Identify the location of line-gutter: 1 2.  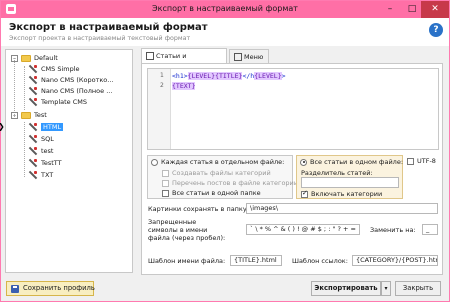
(159, 109).